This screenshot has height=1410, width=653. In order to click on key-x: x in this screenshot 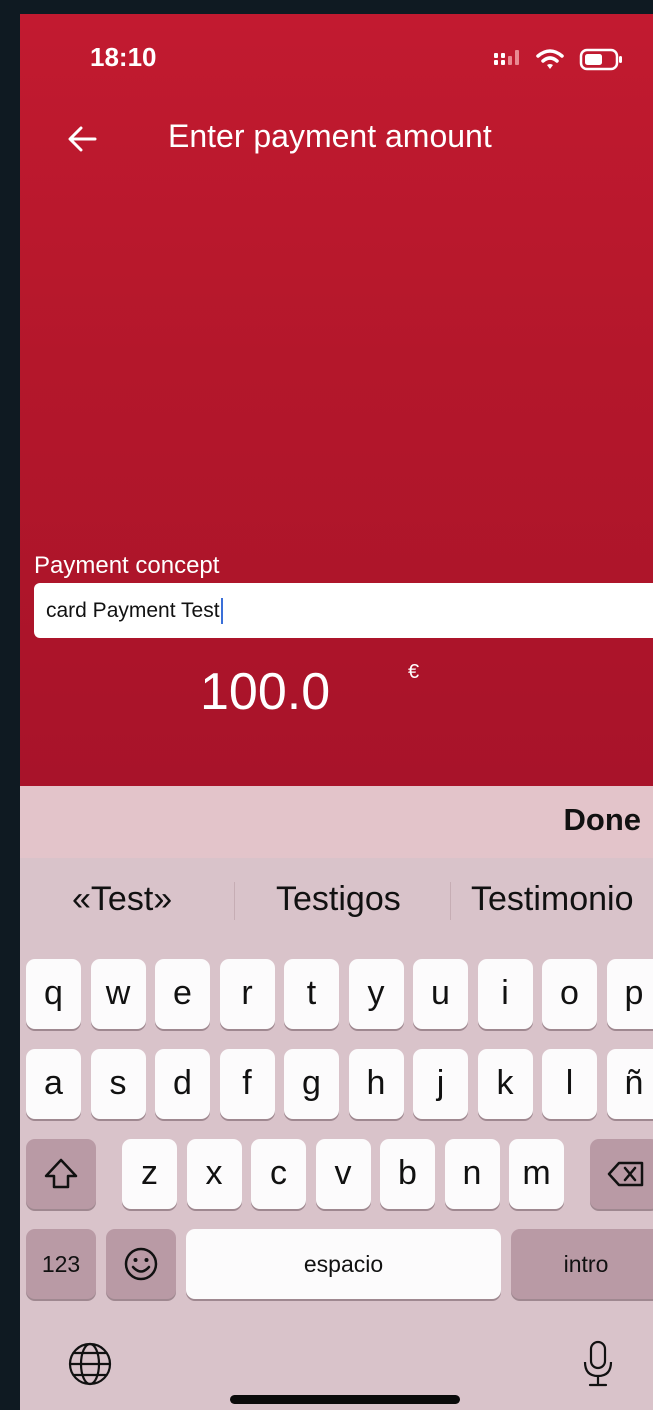, I will do `click(214, 1174)`.